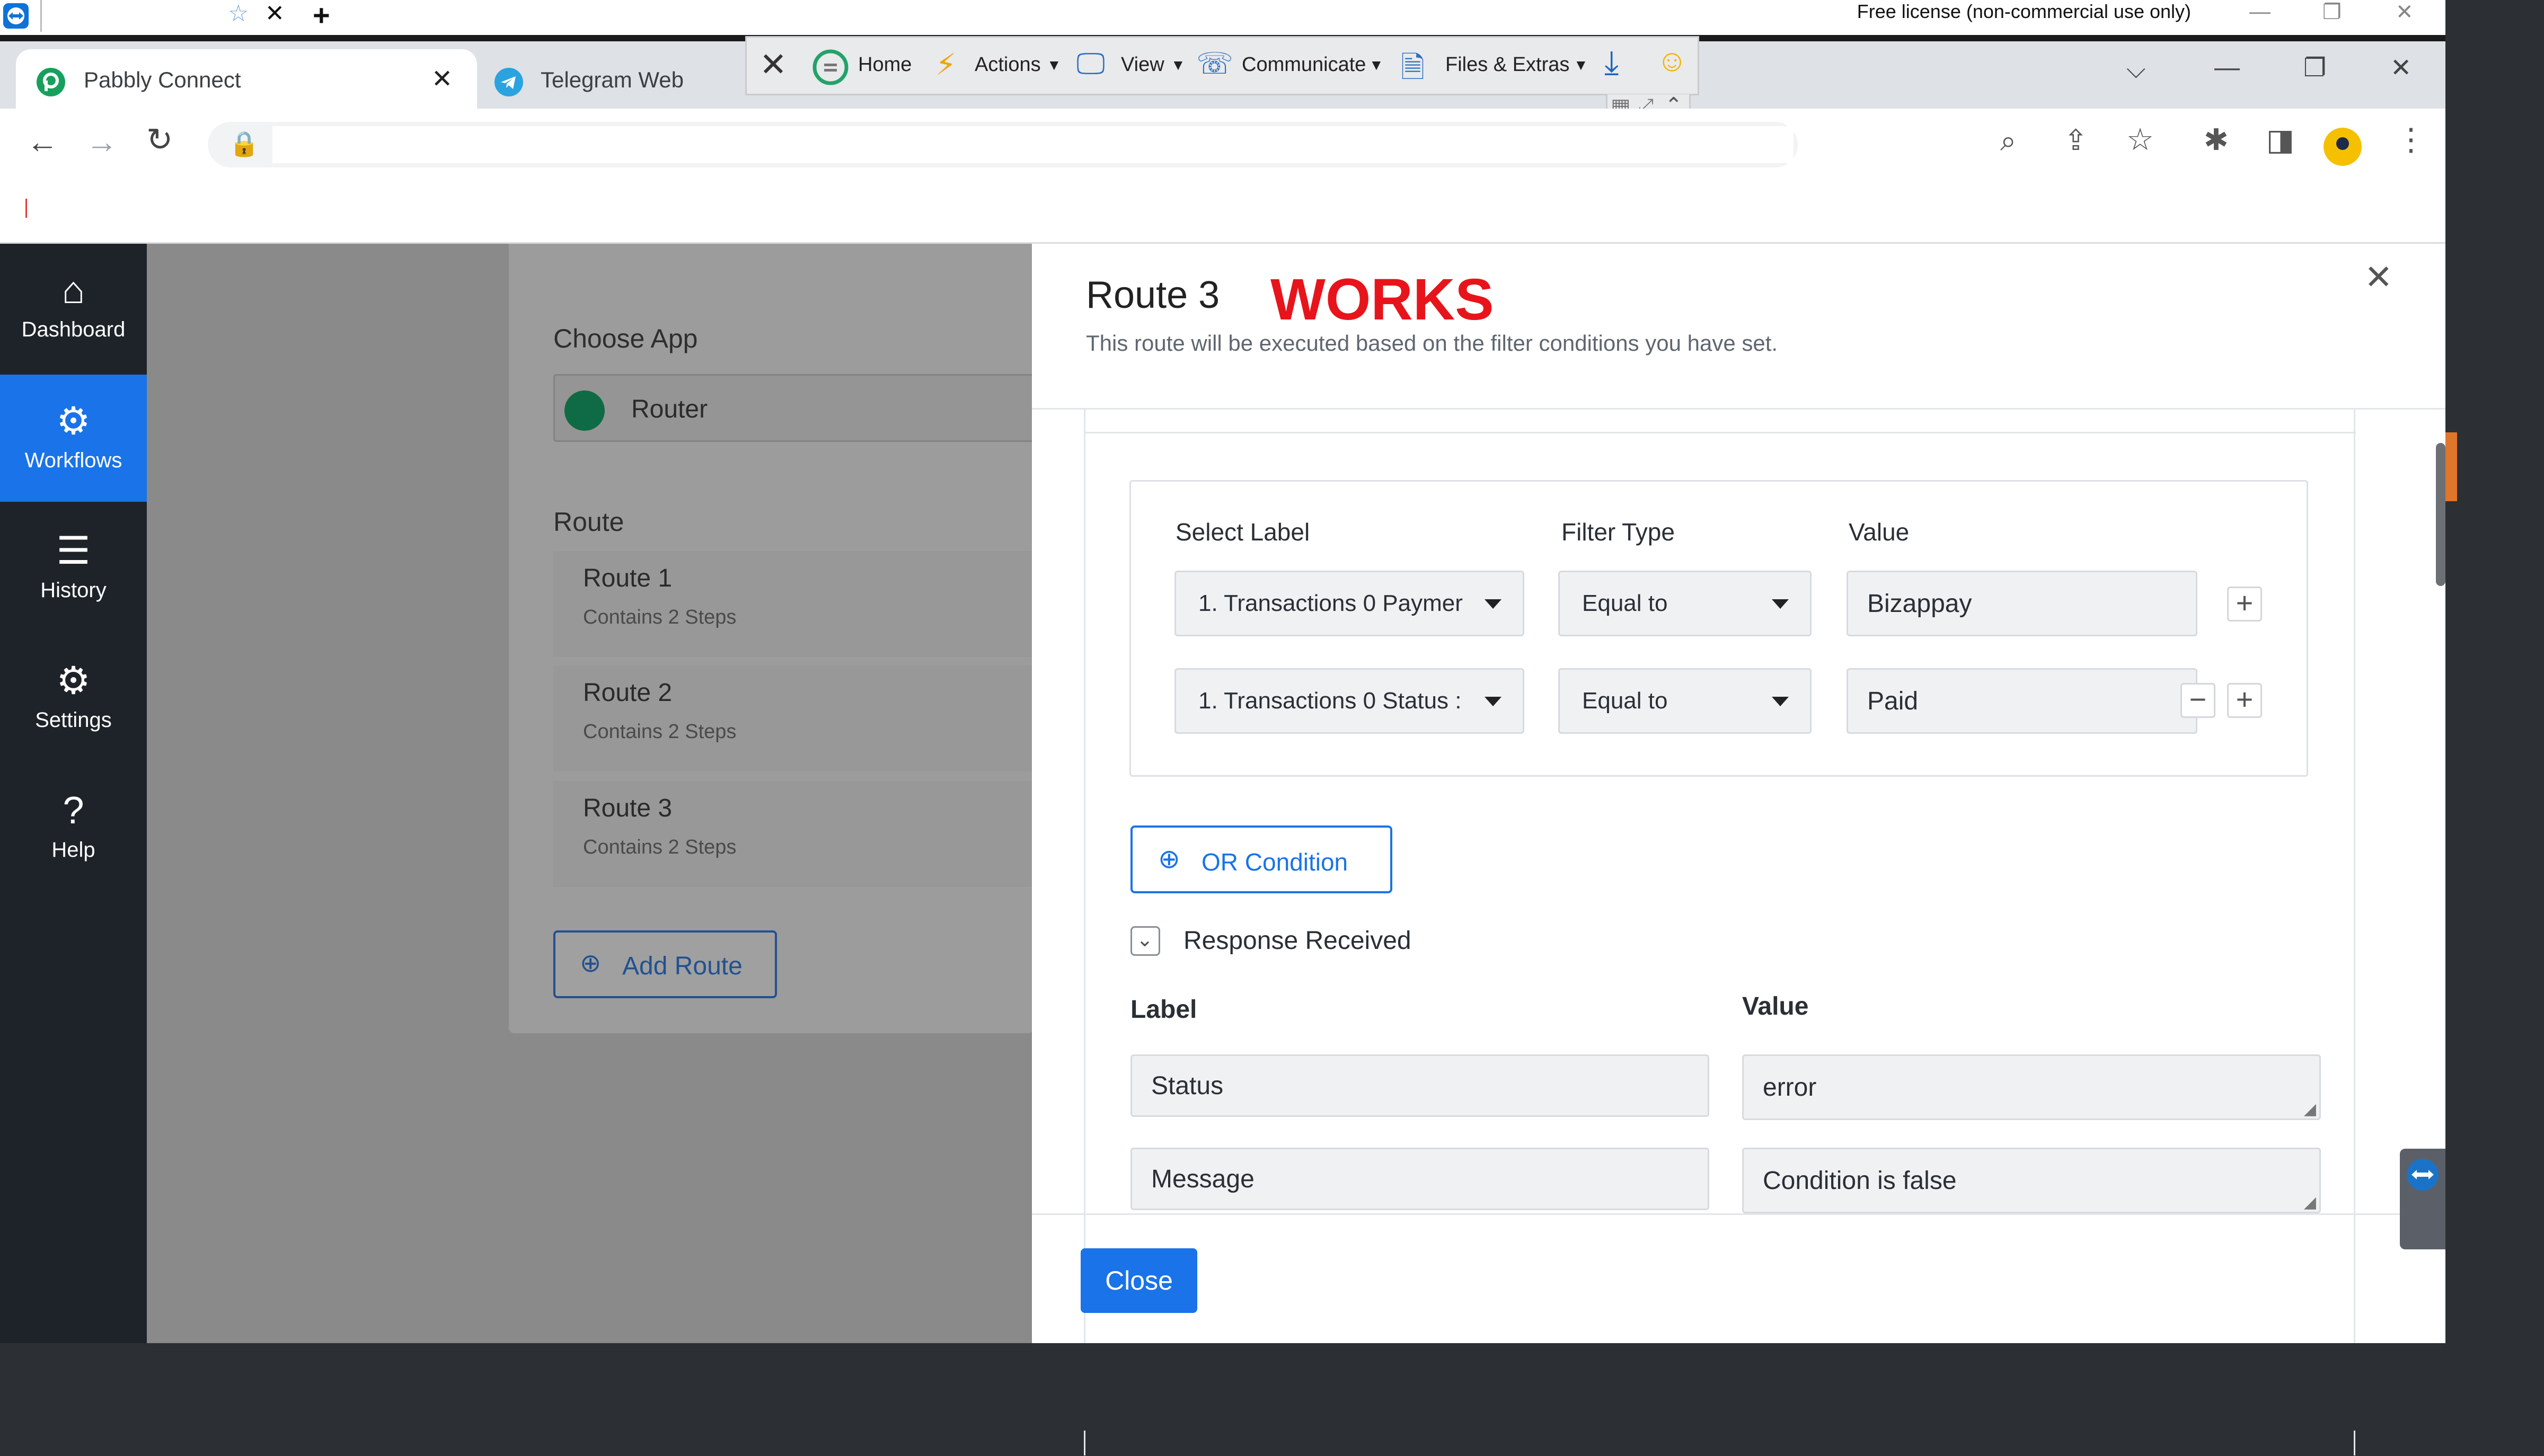  Describe the element at coordinates (2022, 603) in the screenshot. I see `filter-value-input: Bizappay` at that location.